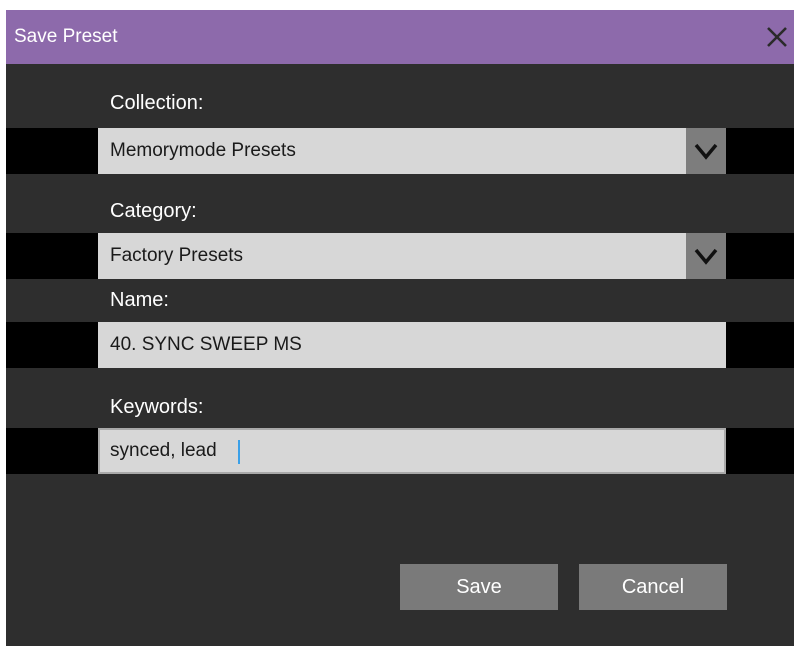 The image size is (794, 646). I want to click on keywords-field, so click(412, 451).